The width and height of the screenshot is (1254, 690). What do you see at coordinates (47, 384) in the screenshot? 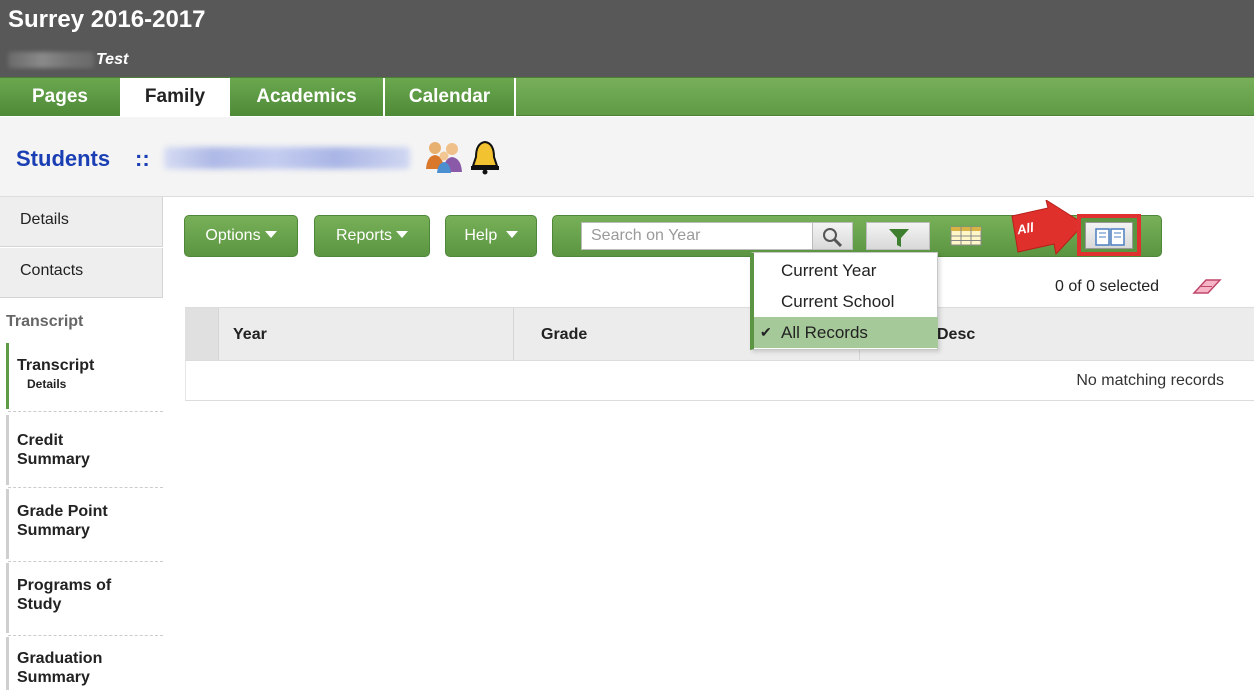
I see `sidenav-item-sublabel: Details` at bounding box center [47, 384].